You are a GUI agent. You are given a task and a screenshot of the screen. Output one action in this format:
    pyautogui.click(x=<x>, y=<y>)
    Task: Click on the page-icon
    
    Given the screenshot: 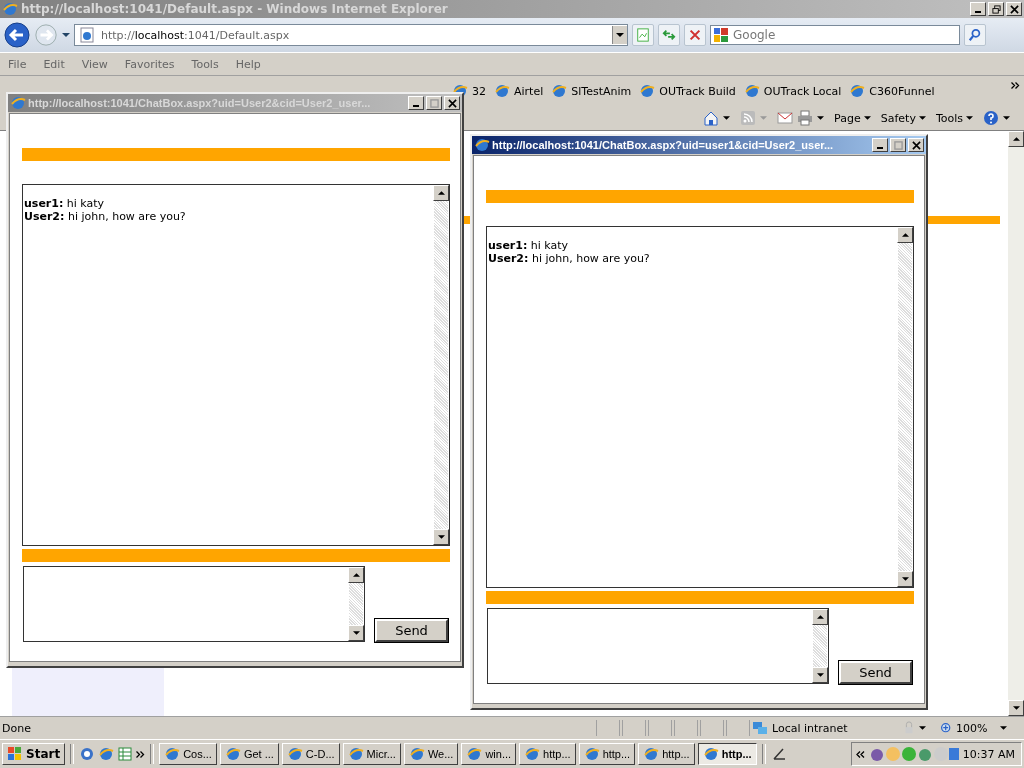 What is the action you would take?
    pyautogui.click(x=643, y=35)
    